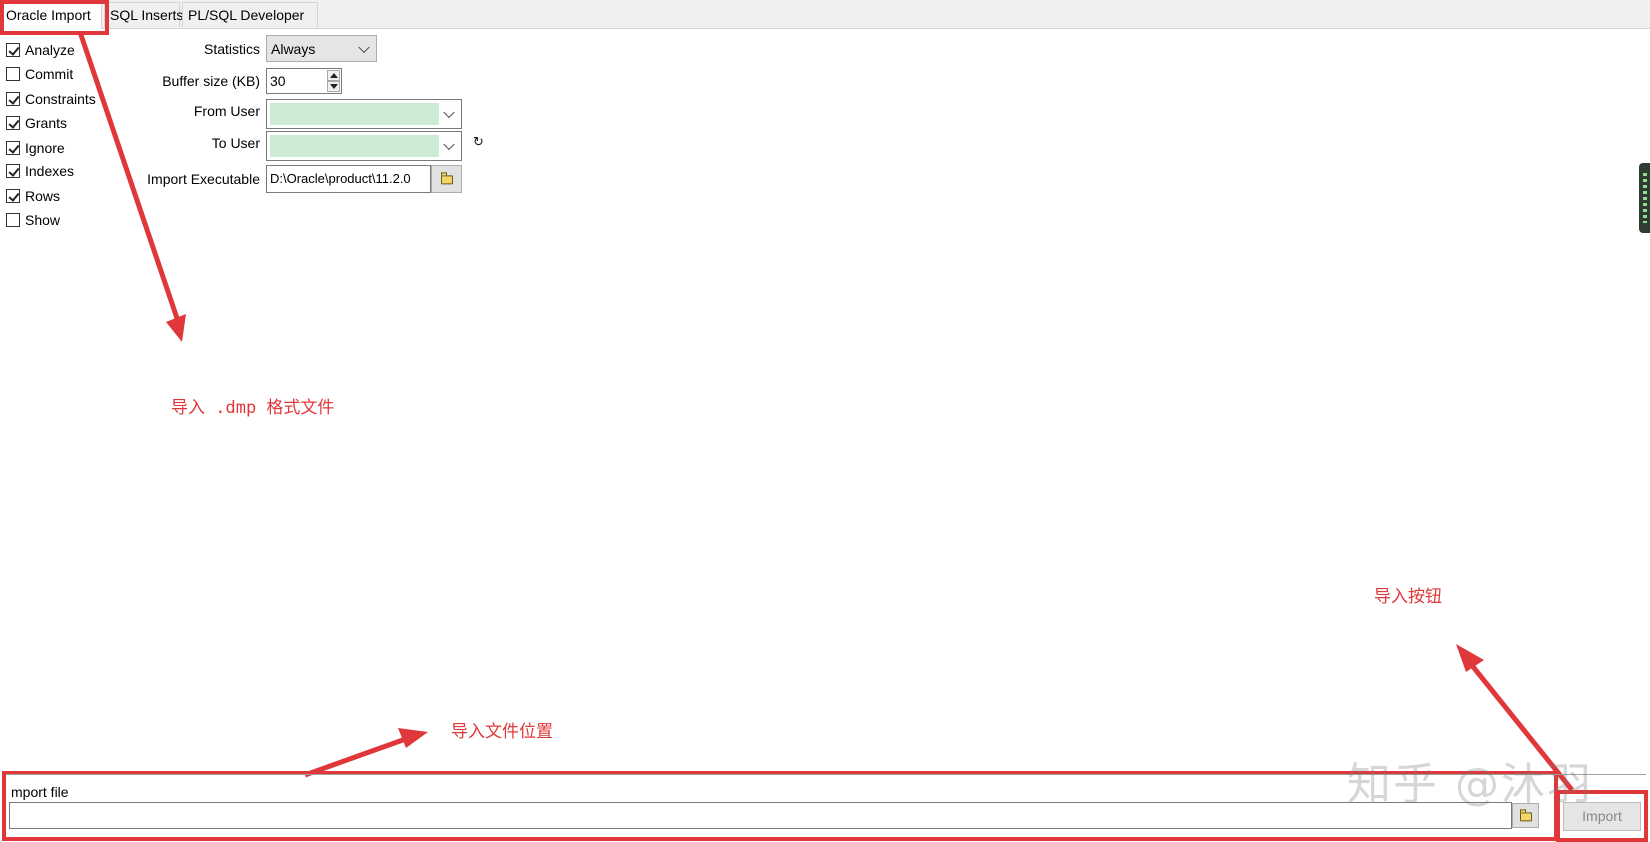 The height and width of the screenshot is (842, 1650). I want to click on arrowhead-dmp-note, so click(176, 328).